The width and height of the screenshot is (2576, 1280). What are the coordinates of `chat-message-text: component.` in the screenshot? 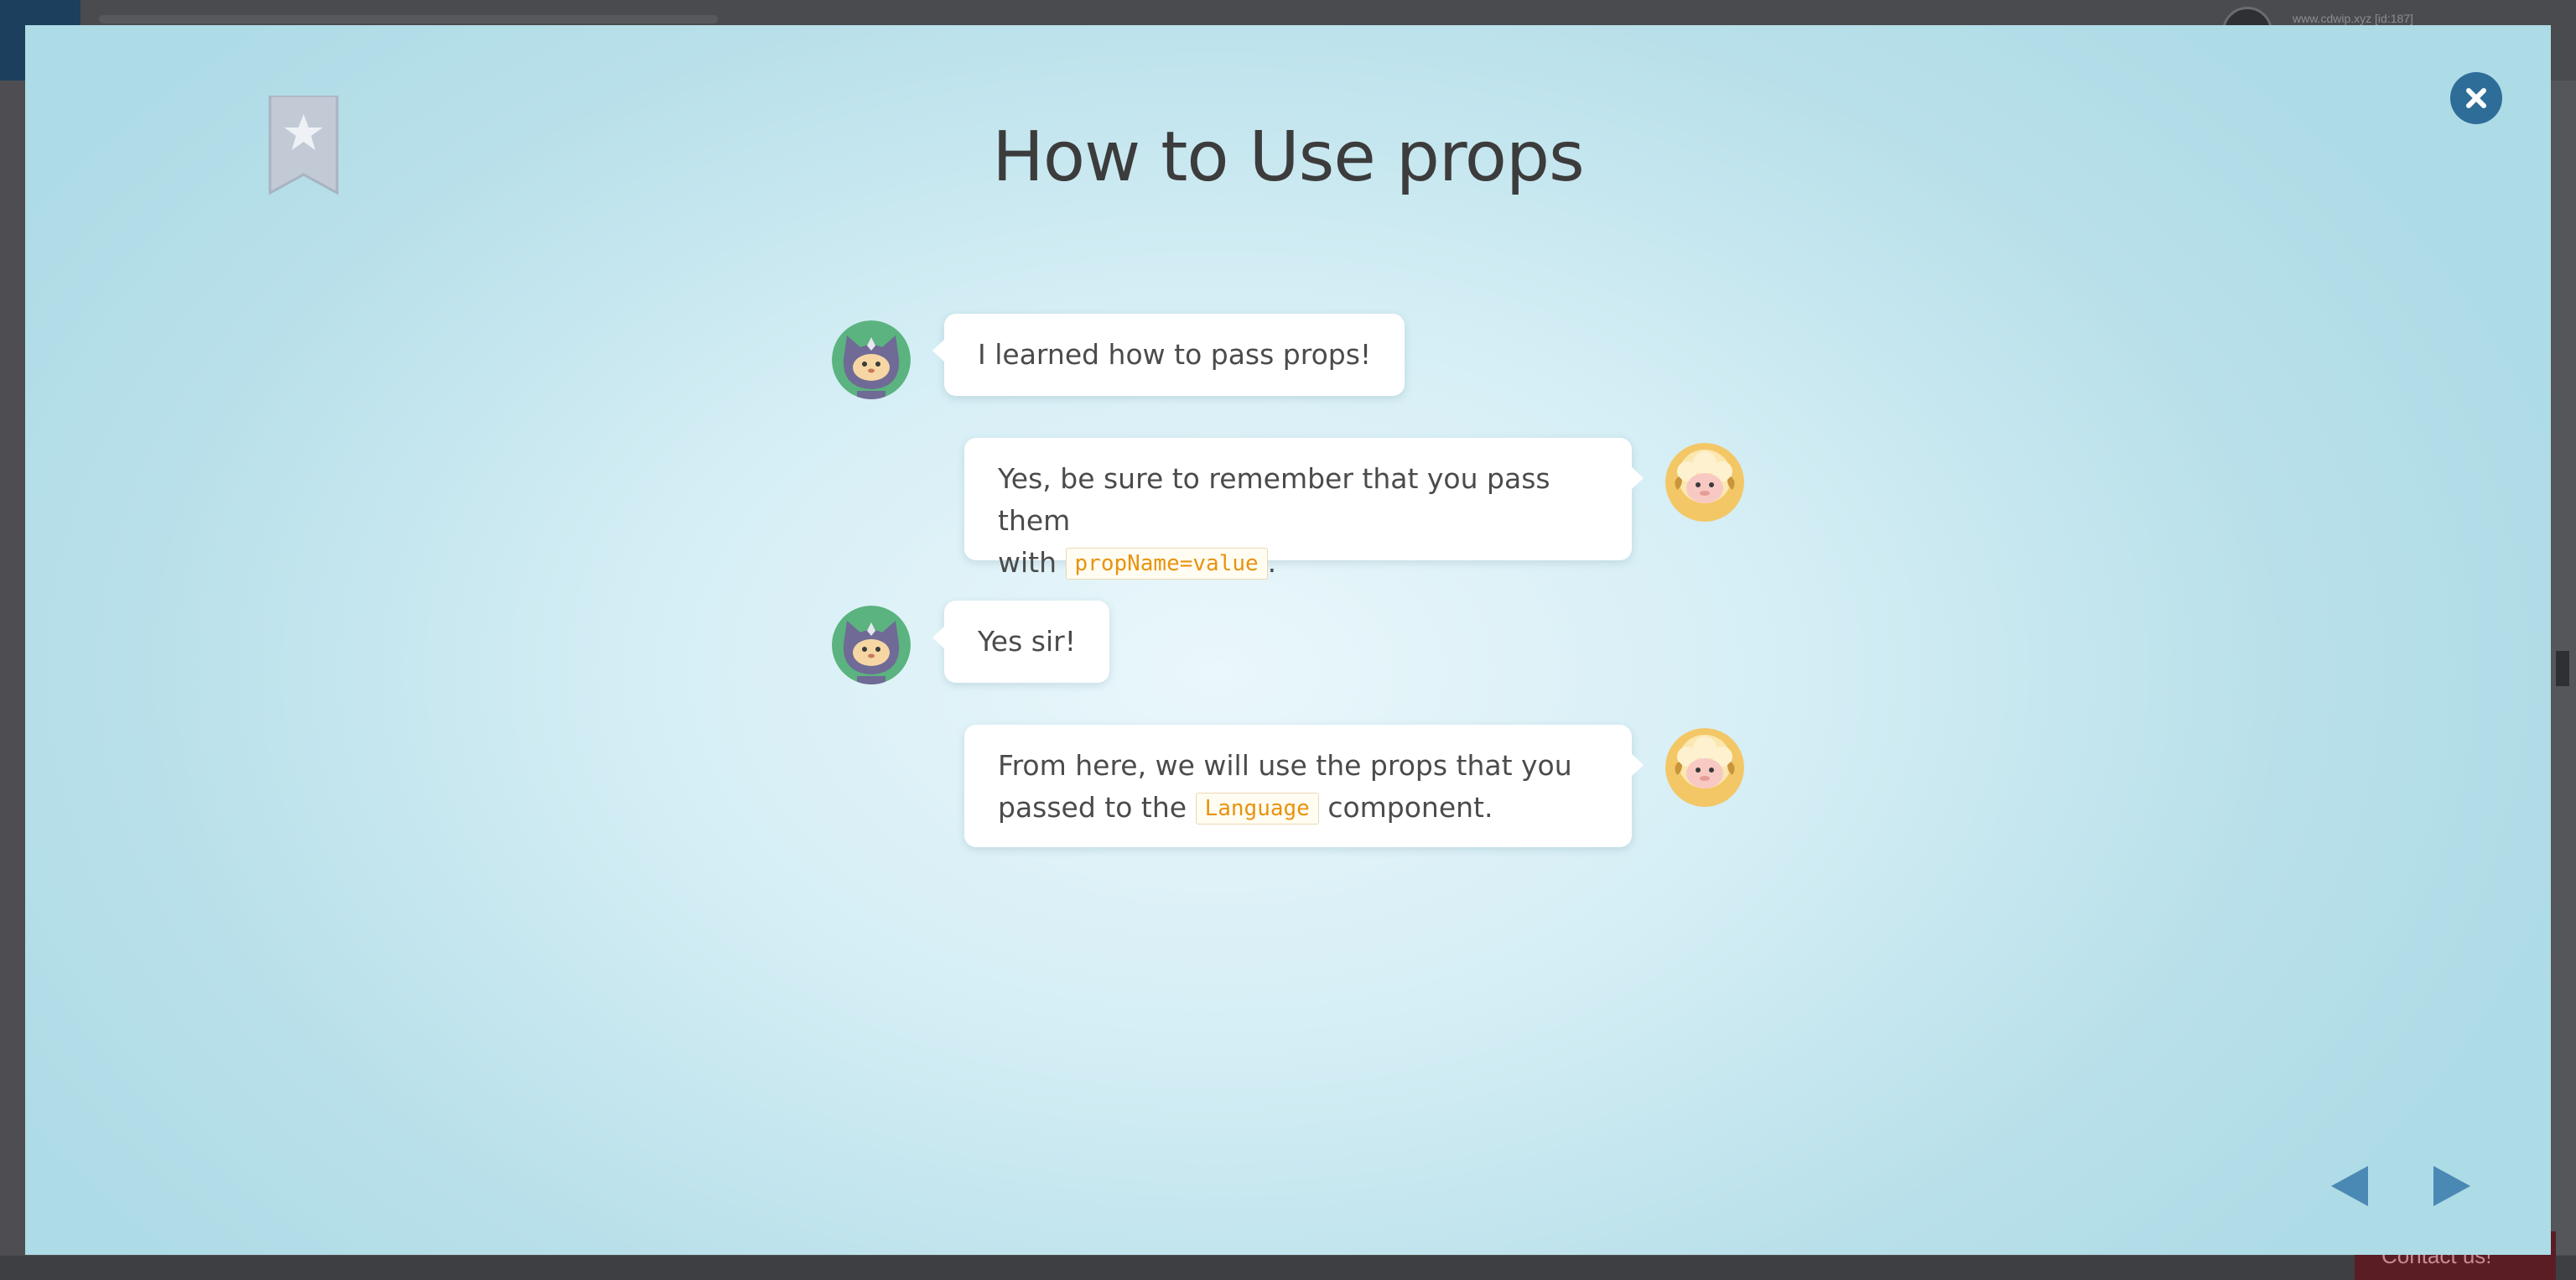 It's located at (1410, 807).